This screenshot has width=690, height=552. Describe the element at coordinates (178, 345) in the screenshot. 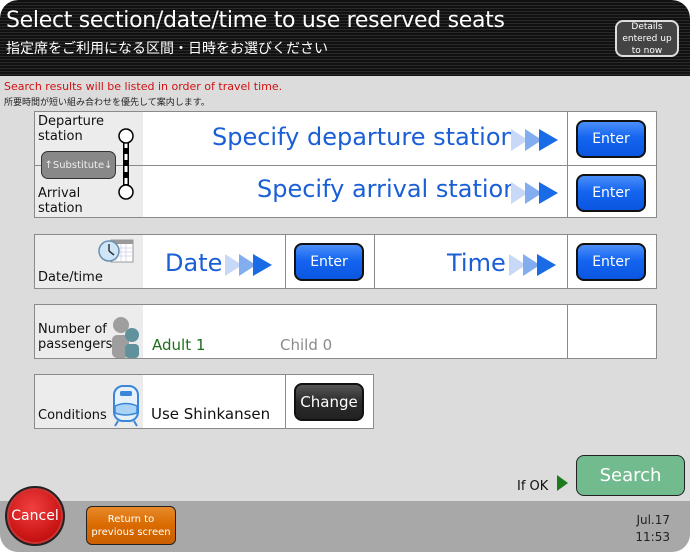

I see `adult-count: Adult 1` at that location.